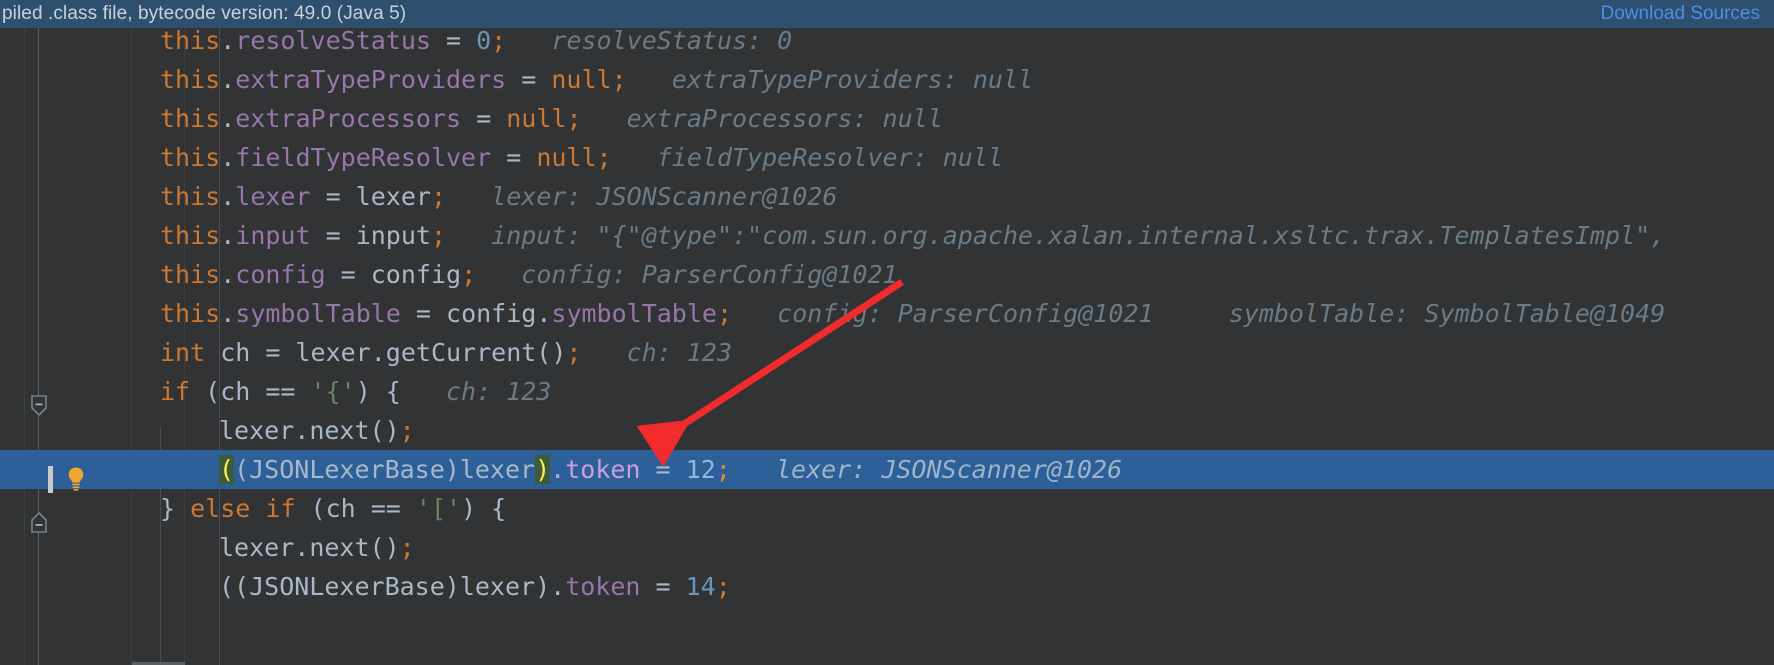  Describe the element at coordinates (385, 469) in the screenshot. I see `code-token: (JSONLexerBase)lexer` at that location.